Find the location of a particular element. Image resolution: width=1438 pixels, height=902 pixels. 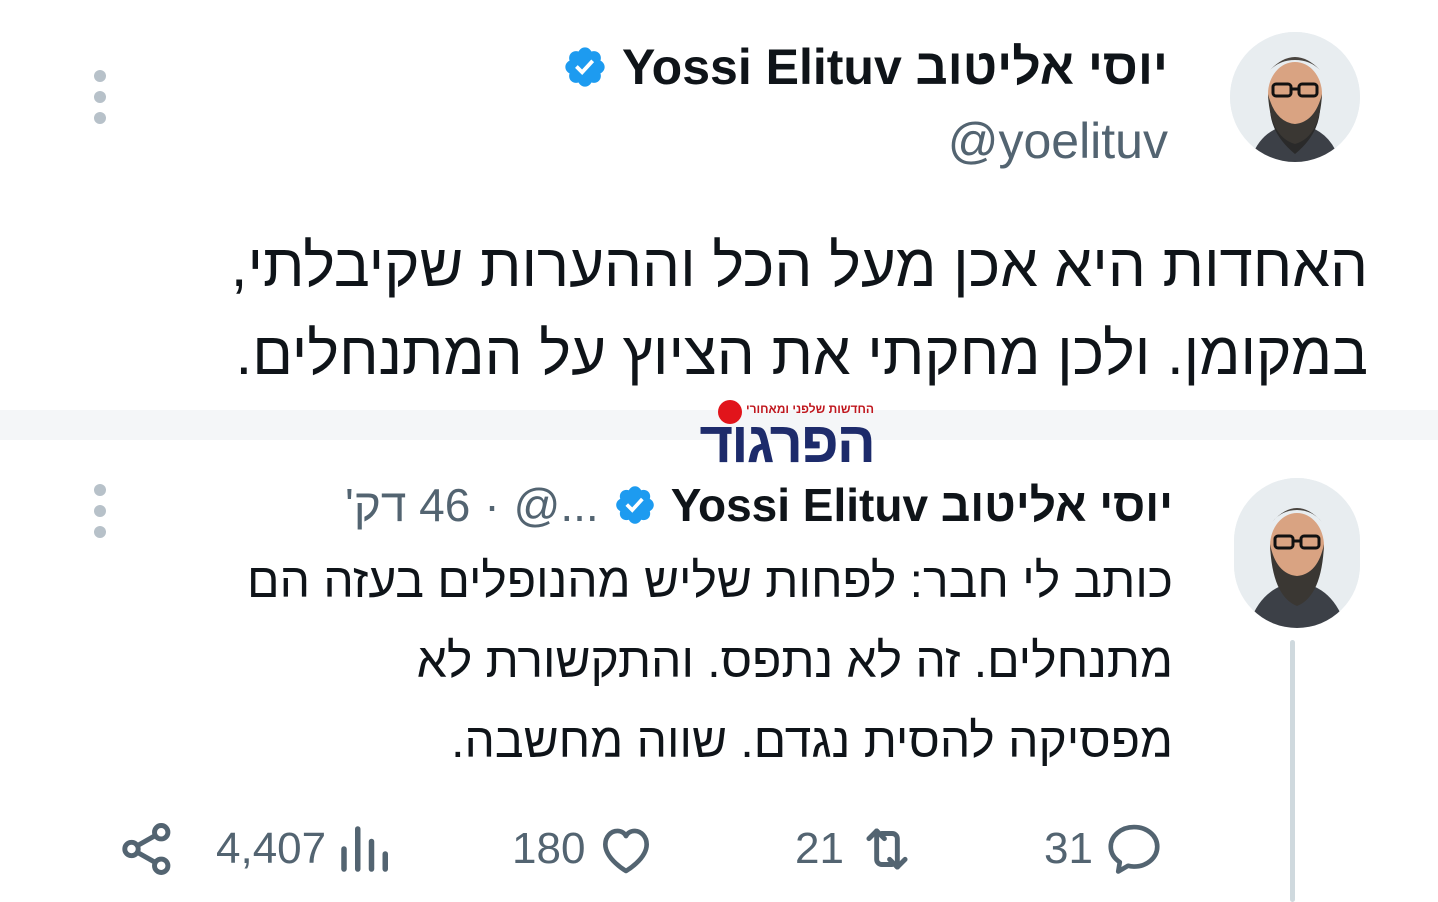

top-avatar is located at coordinates (1295, 97).